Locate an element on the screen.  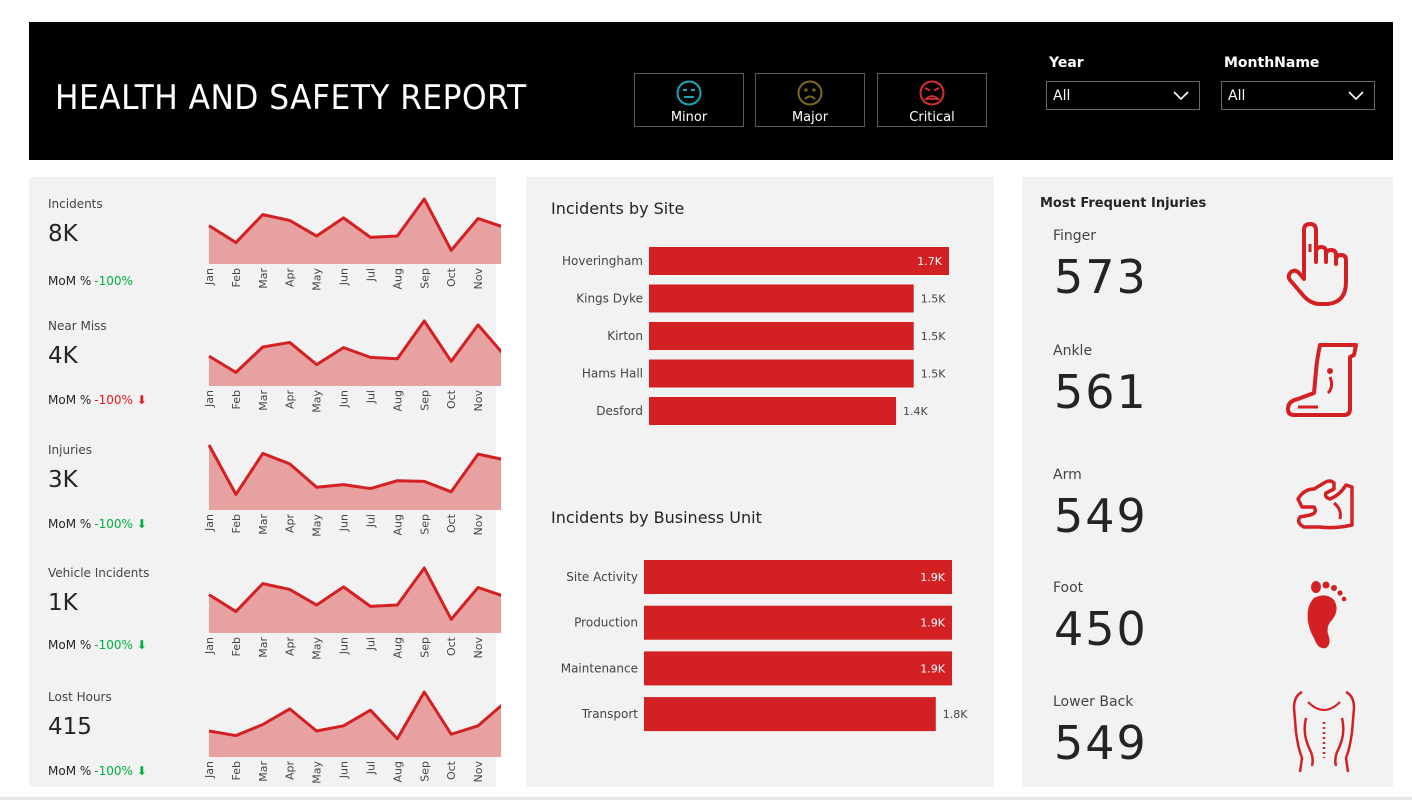
business-unit-chart-title: Incidents by Business Unit is located at coordinates (656, 517).